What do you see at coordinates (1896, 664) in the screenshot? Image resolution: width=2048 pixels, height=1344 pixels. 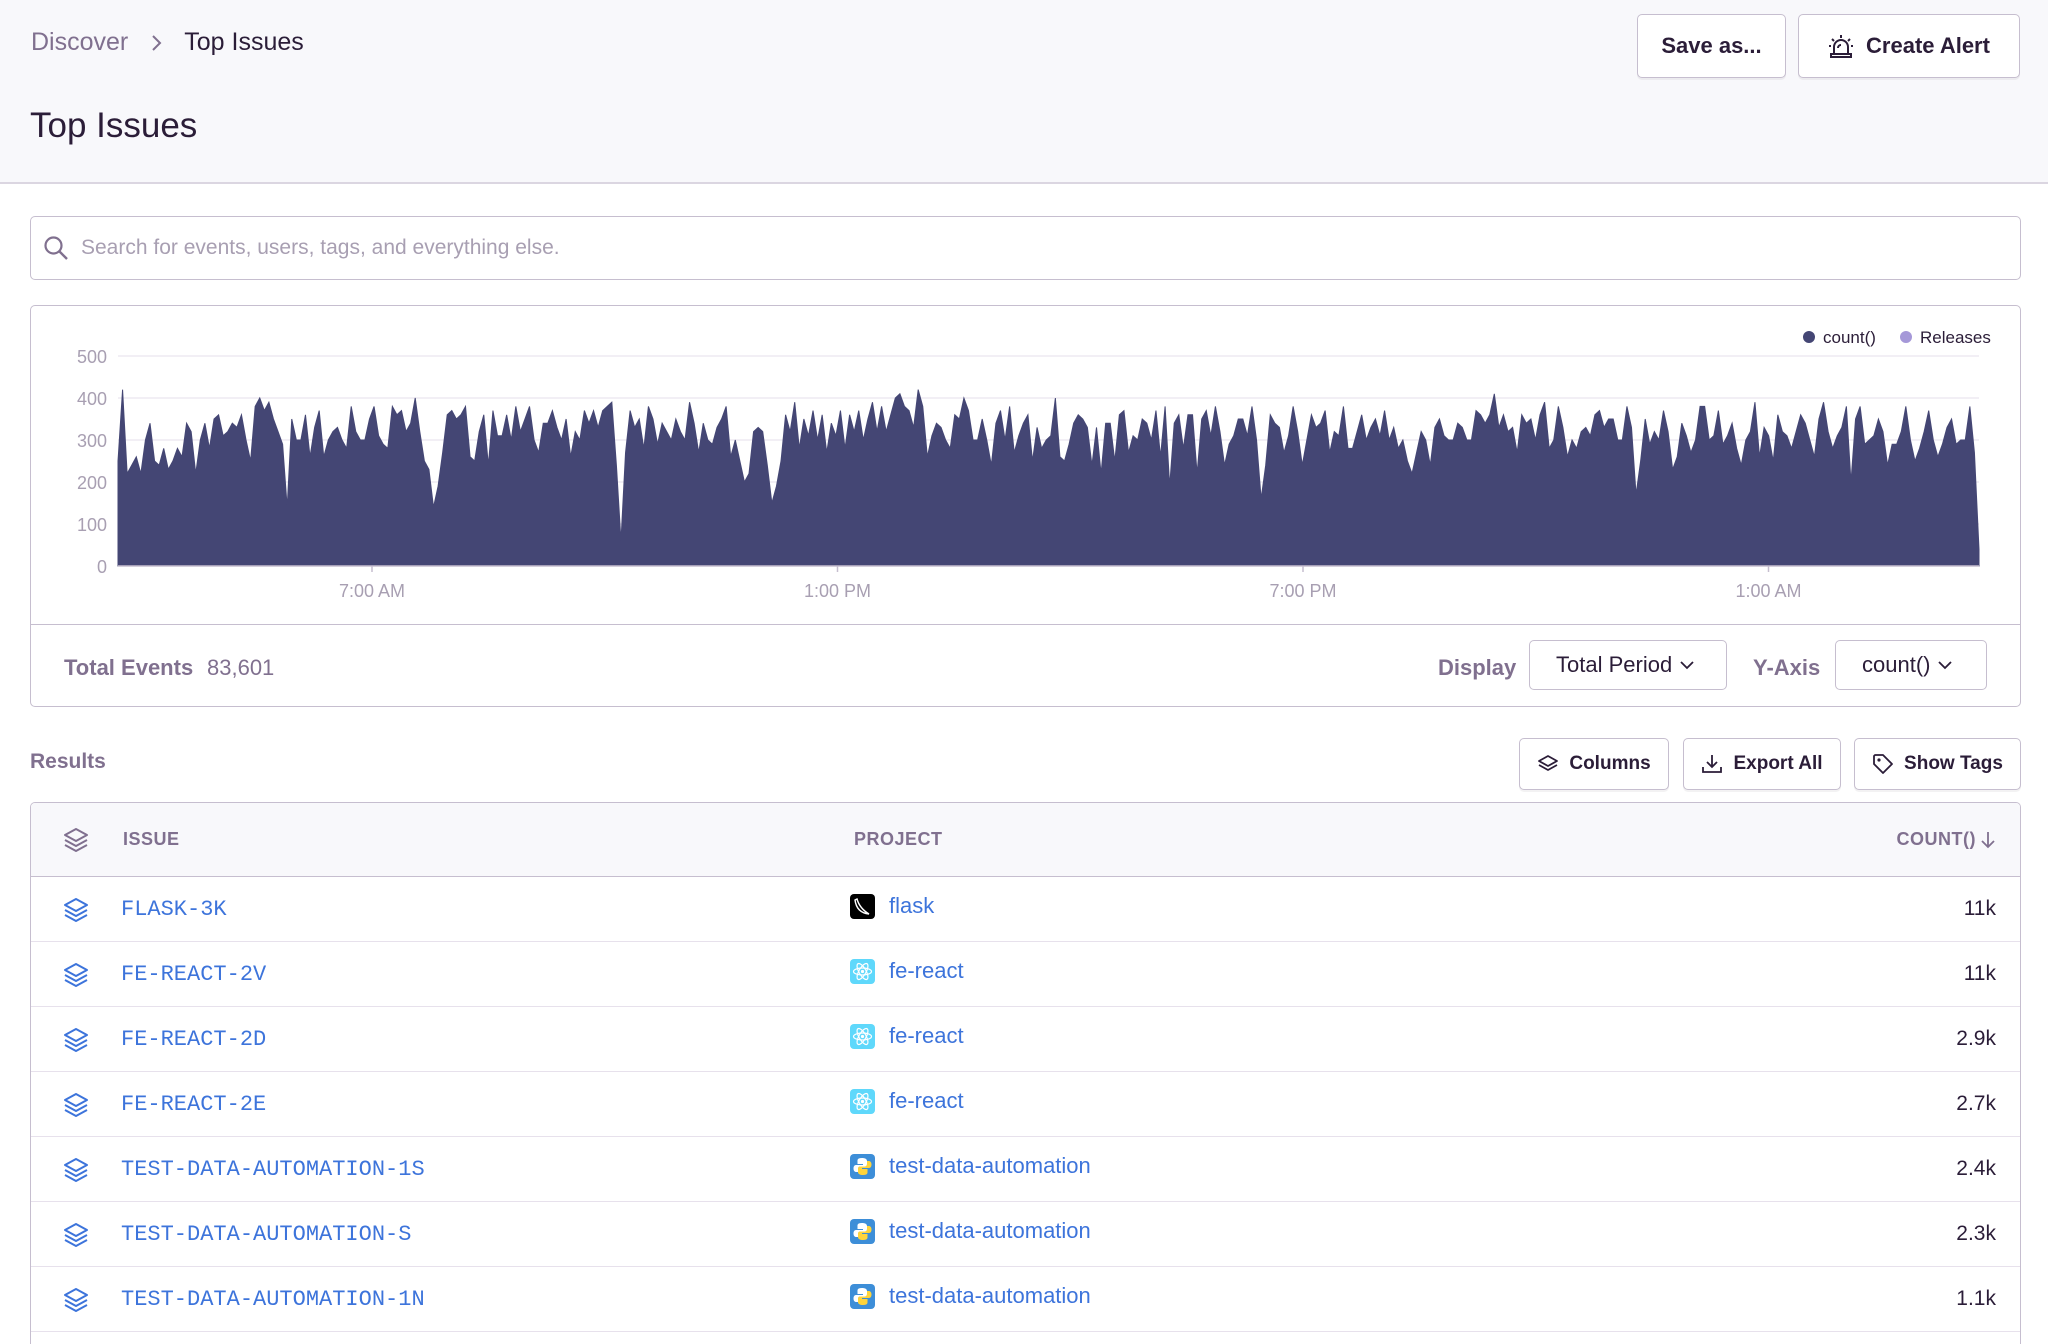 I see `y-axis-value: count()` at bounding box center [1896, 664].